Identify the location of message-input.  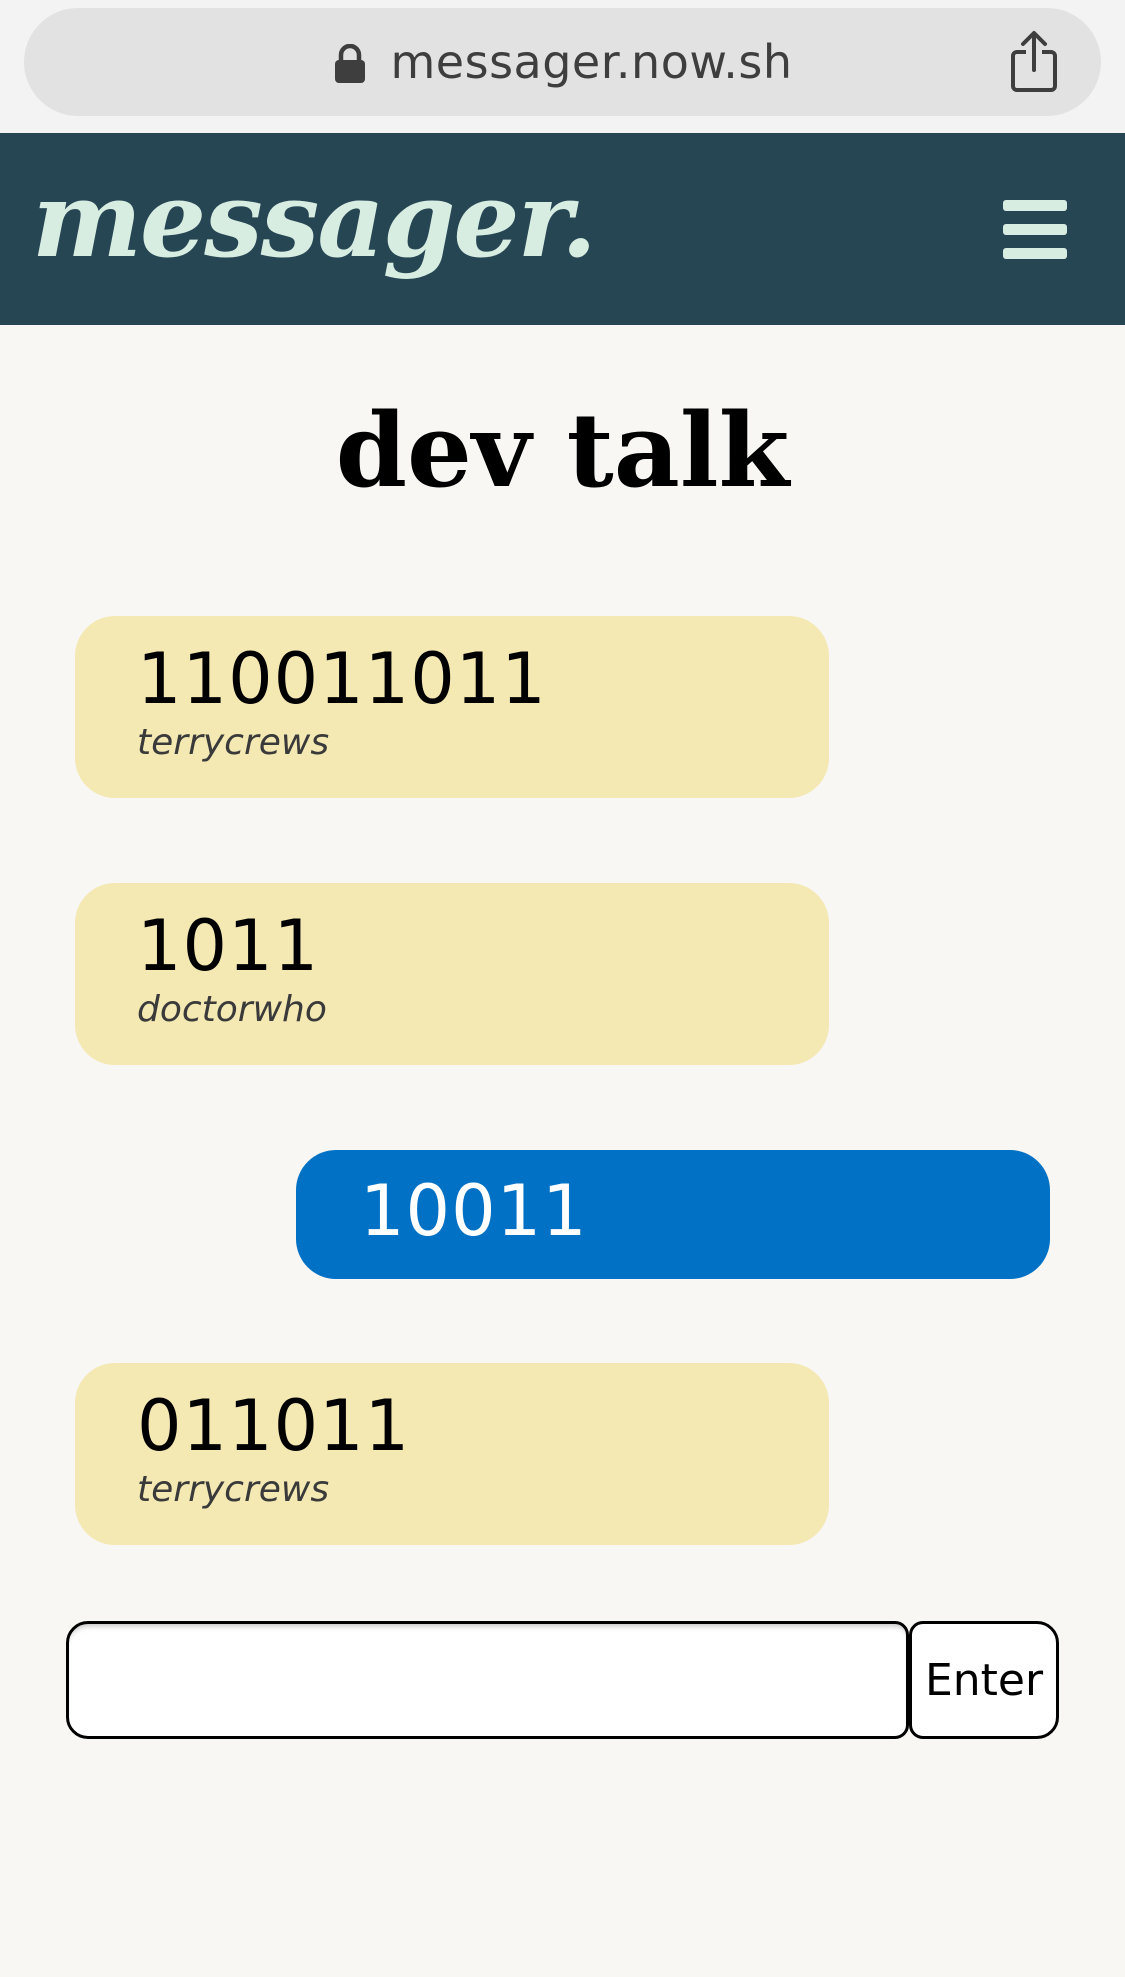
(487, 1680).